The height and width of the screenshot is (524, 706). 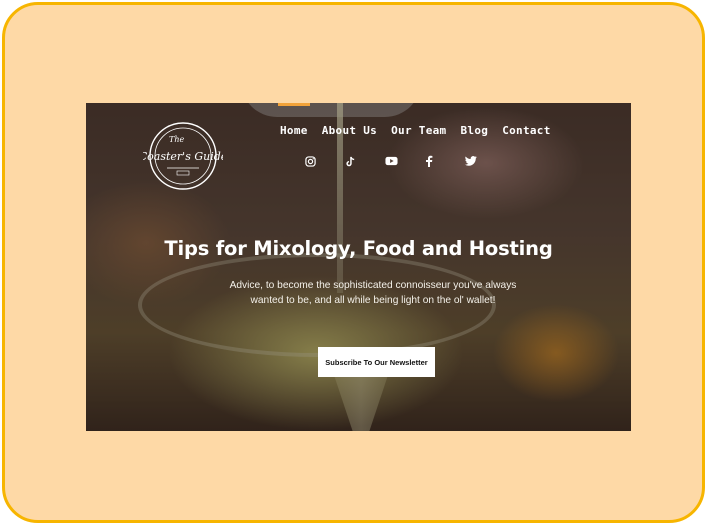 I want to click on twitter-icon, so click(x=471, y=161).